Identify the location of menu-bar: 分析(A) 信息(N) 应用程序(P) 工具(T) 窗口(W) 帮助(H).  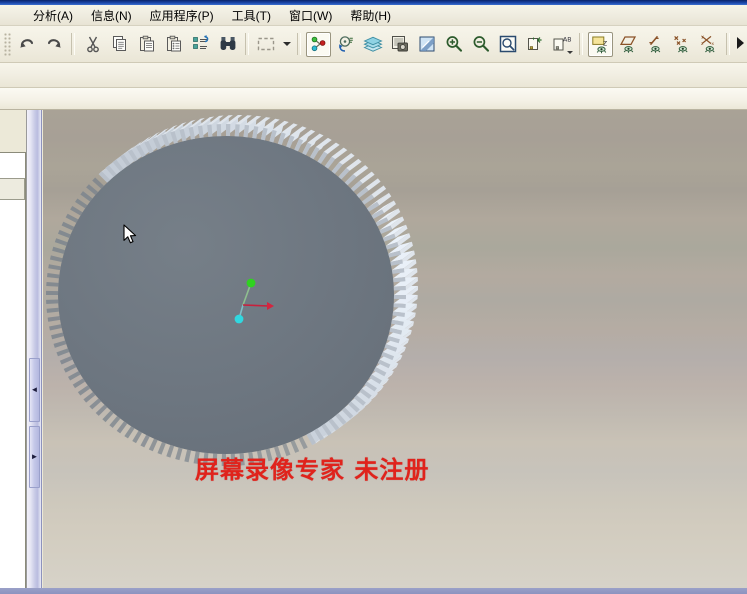
(373, 15).